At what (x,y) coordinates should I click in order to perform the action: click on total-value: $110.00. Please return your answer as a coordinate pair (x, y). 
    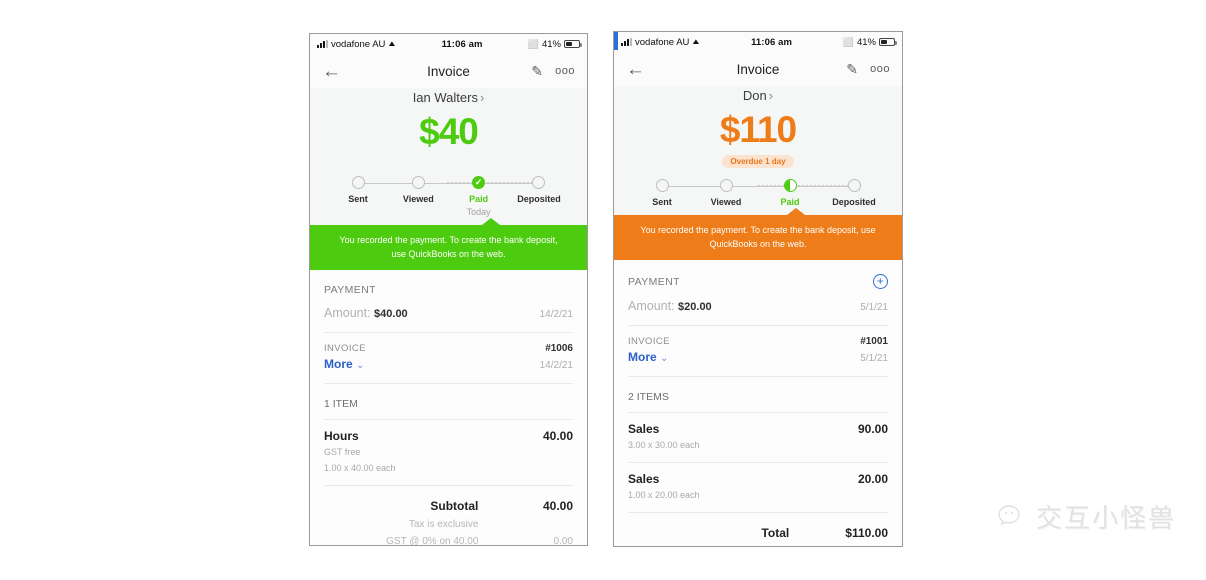
    Looking at the image, I should click on (866, 533).